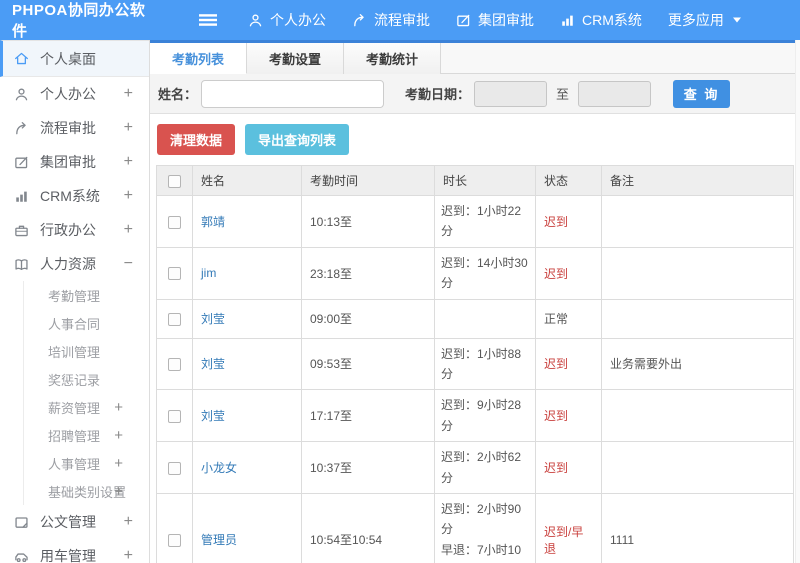  What do you see at coordinates (178, 94) in the screenshot?
I see `name-label: 姓名：` at bounding box center [178, 94].